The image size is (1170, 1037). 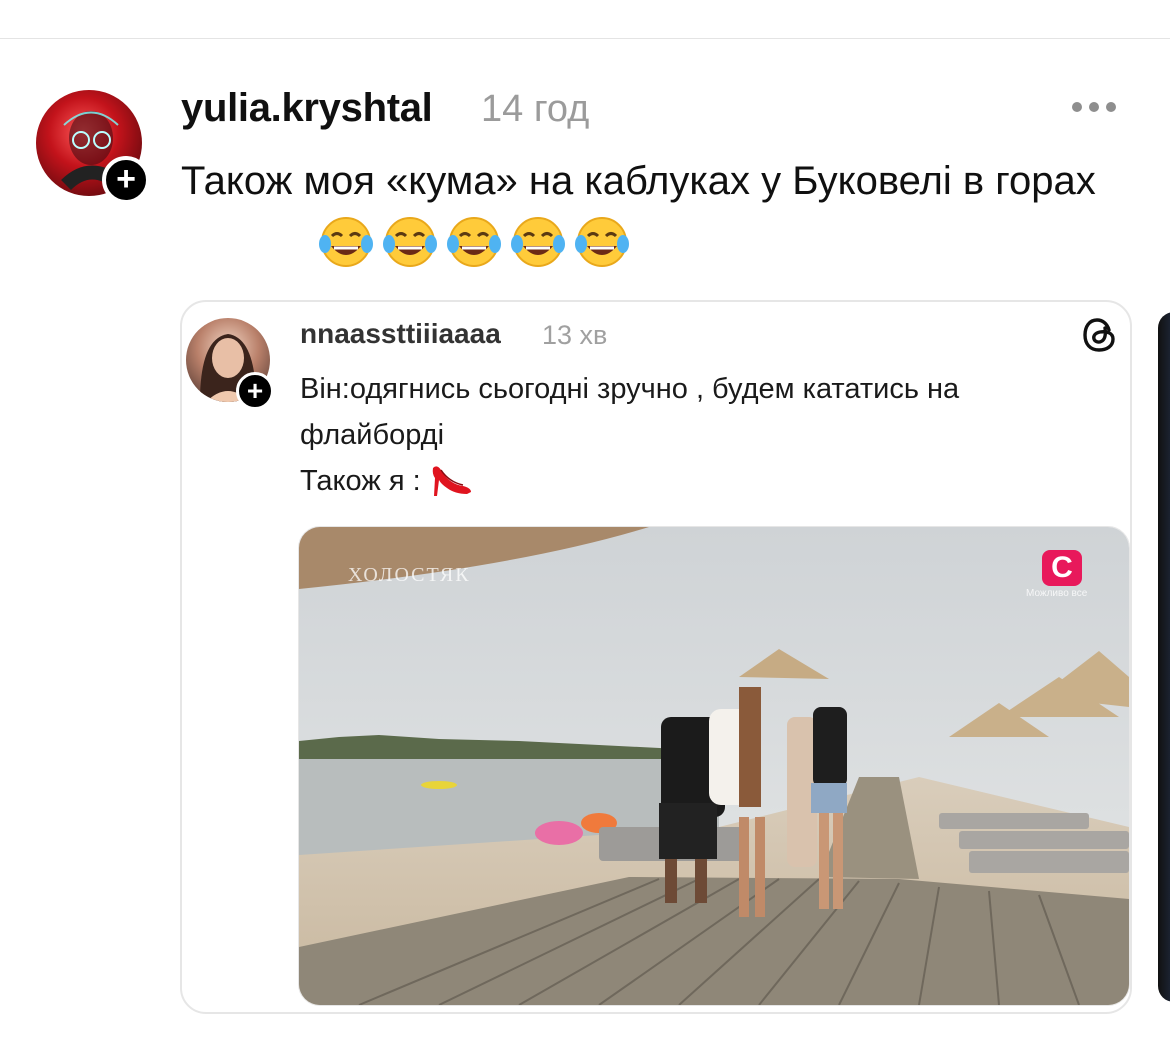 What do you see at coordinates (451, 478) in the screenshot?
I see `high-heeled-shoe-icon` at bounding box center [451, 478].